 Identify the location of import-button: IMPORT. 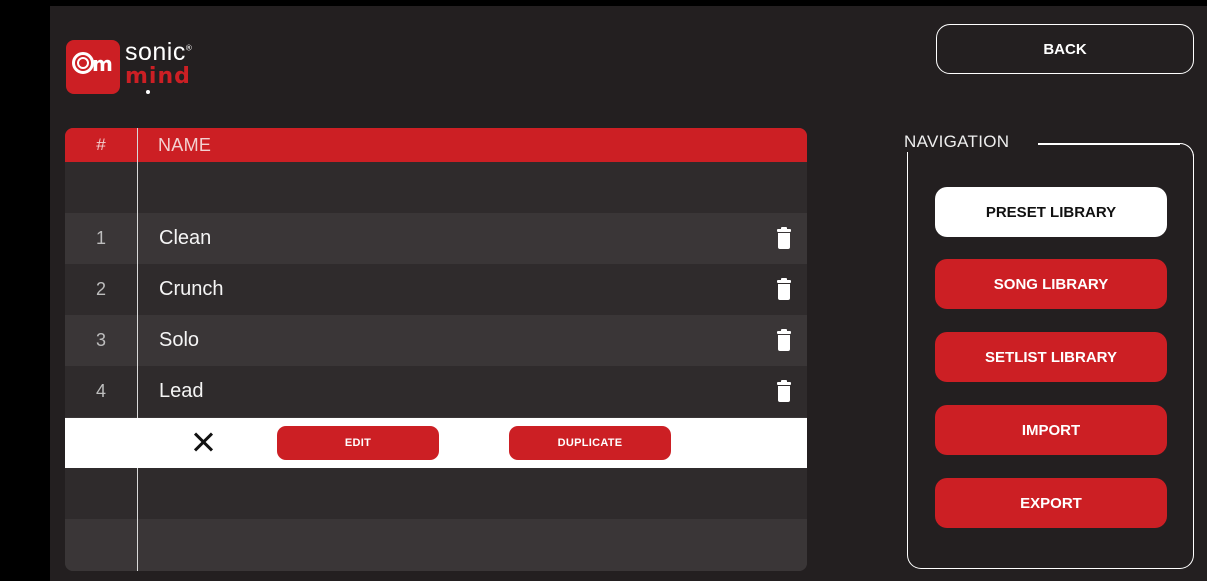
(1051, 430).